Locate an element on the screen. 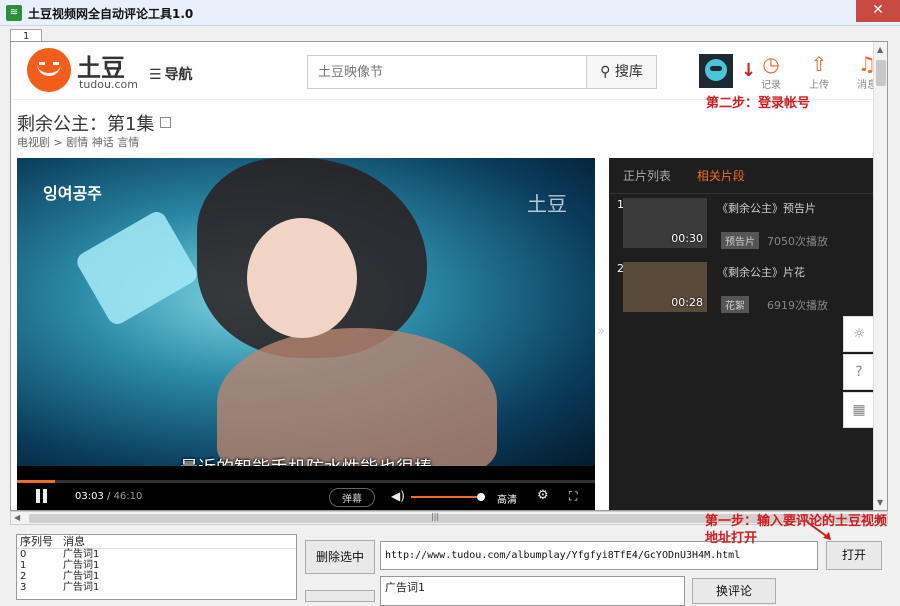 The height and width of the screenshot is (606, 900). floating-tools: ☼ ? ▦ is located at coordinates (859, 373).